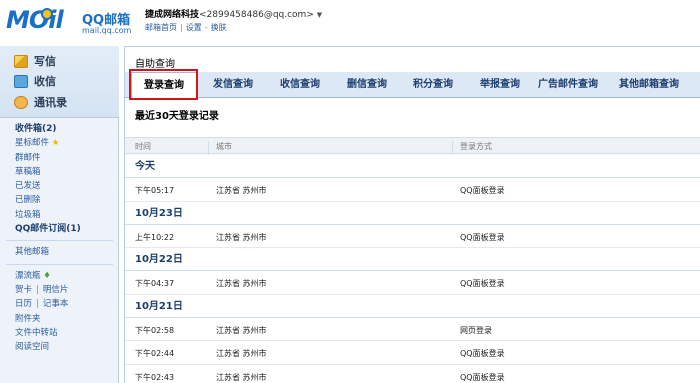 Image resolution: width=700 pixels, height=383 pixels. What do you see at coordinates (161, 27) in the screenshot?
I see `link-mail-home: 邮箱首页` at bounding box center [161, 27].